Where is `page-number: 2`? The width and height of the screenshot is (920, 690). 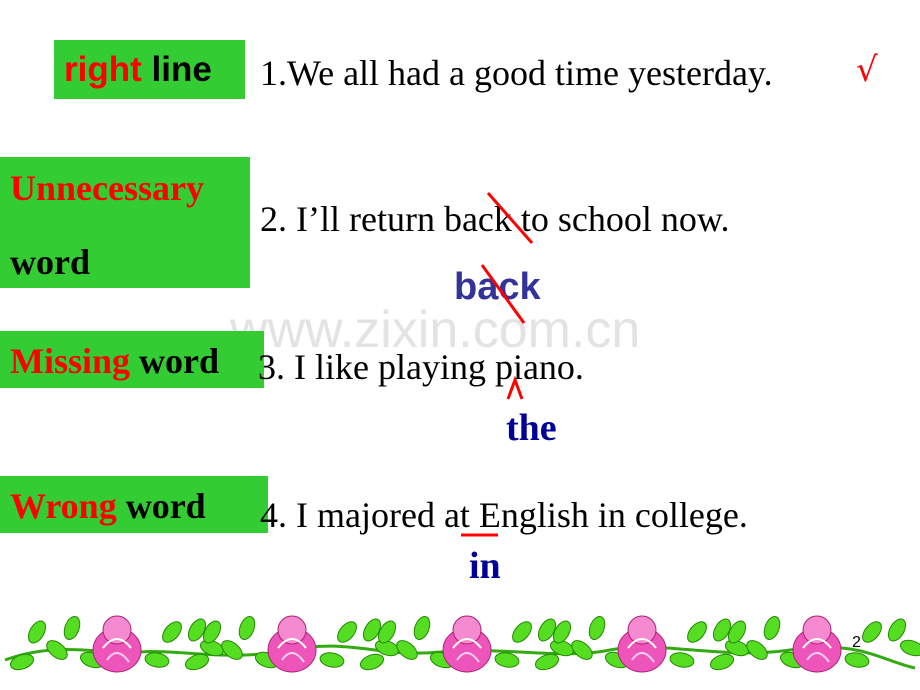 page-number: 2 is located at coordinates (856, 642).